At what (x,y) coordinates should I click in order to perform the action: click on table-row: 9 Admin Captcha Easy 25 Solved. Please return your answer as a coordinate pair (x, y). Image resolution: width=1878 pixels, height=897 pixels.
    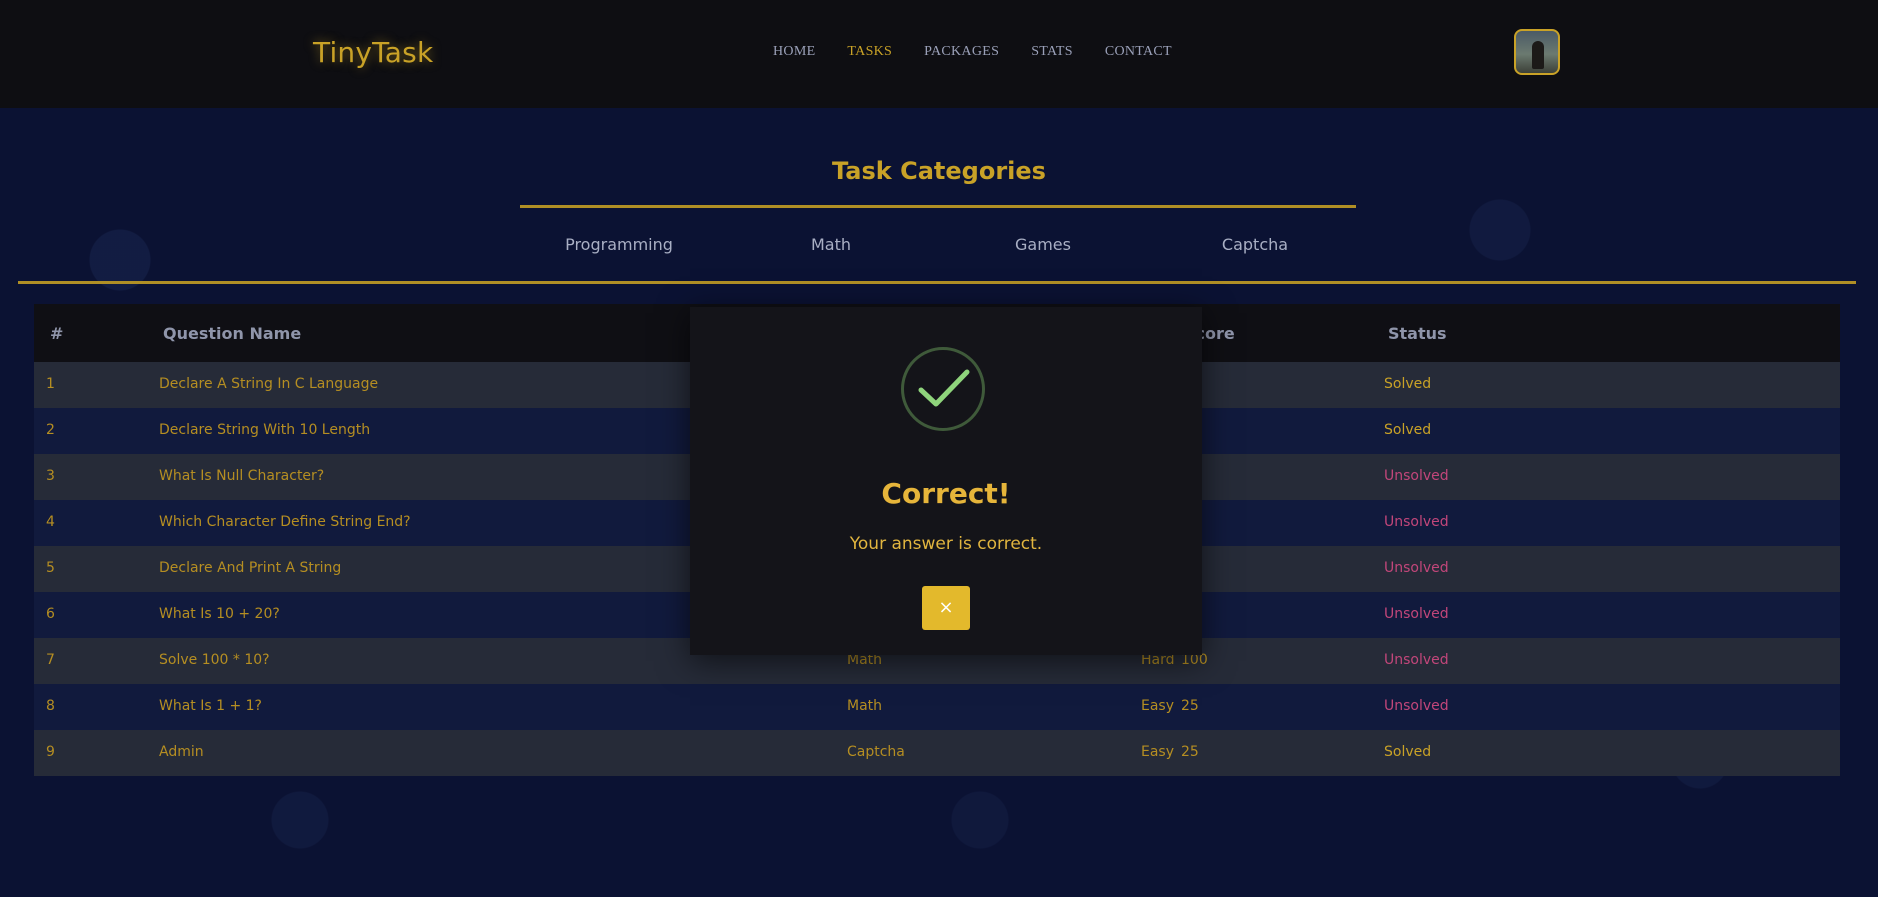
    Looking at the image, I should click on (937, 753).